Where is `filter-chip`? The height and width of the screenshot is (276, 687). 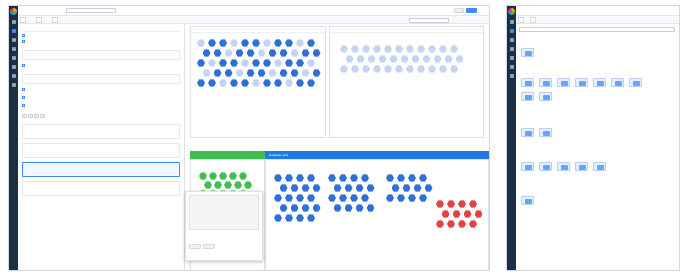
filter-chip is located at coordinates (24, 116).